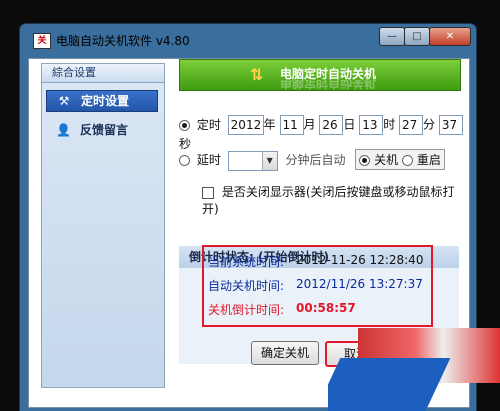 This screenshot has width=500, height=411. Describe the element at coordinates (184, 160) in the screenshot. I see `delay-radio` at that location.